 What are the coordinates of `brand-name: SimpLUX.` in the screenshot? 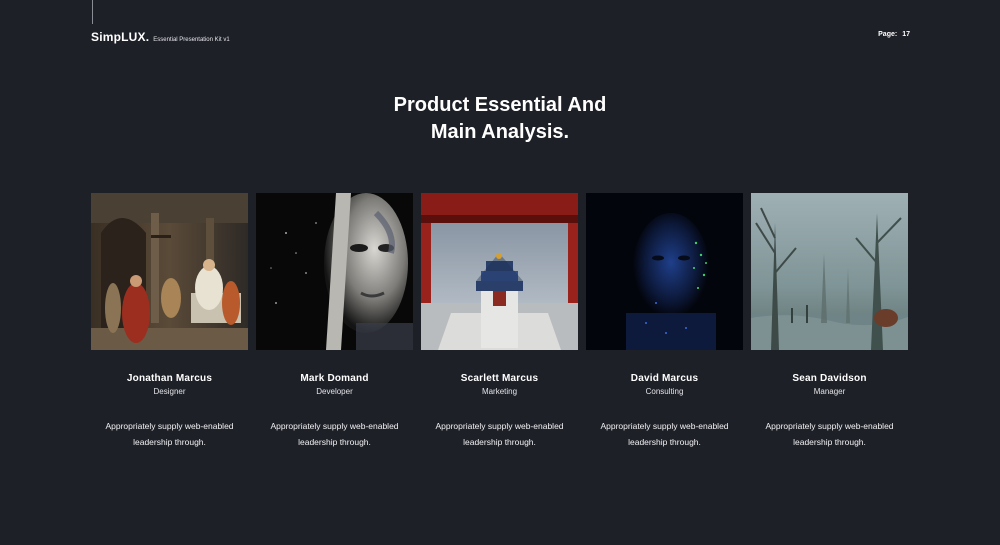 It's located at (120, 37).